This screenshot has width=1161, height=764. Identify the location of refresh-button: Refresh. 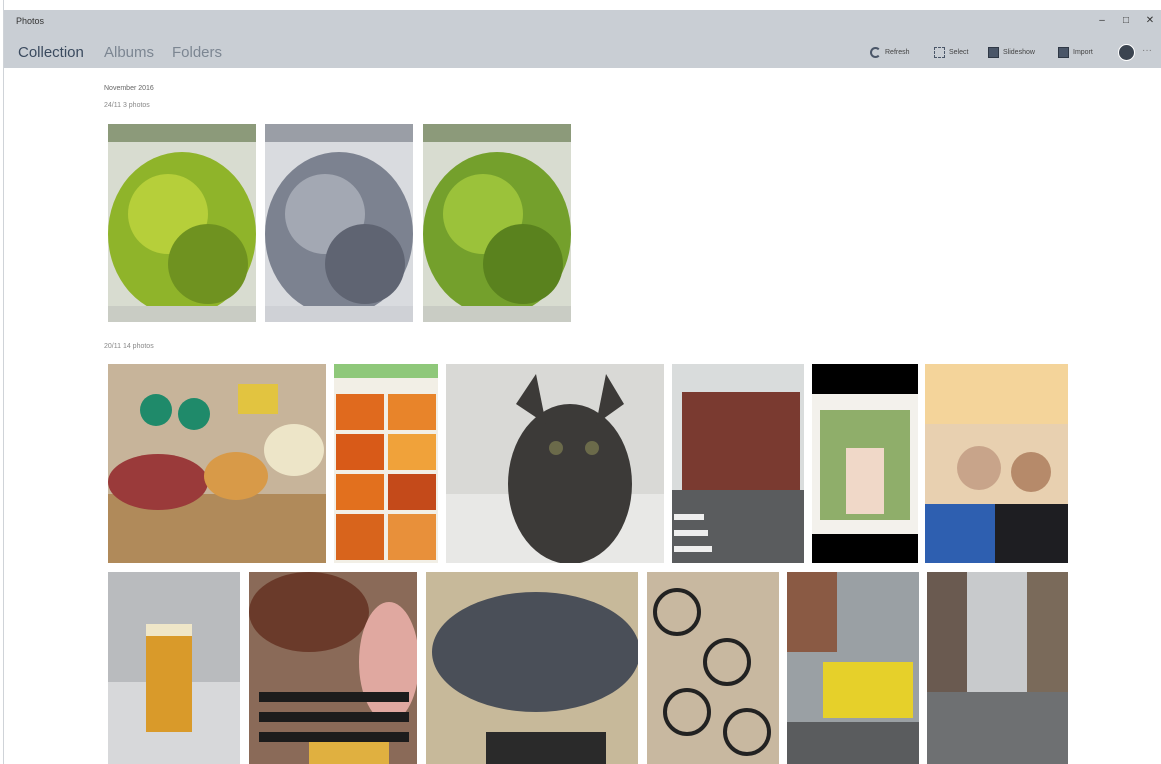
(890, 52).